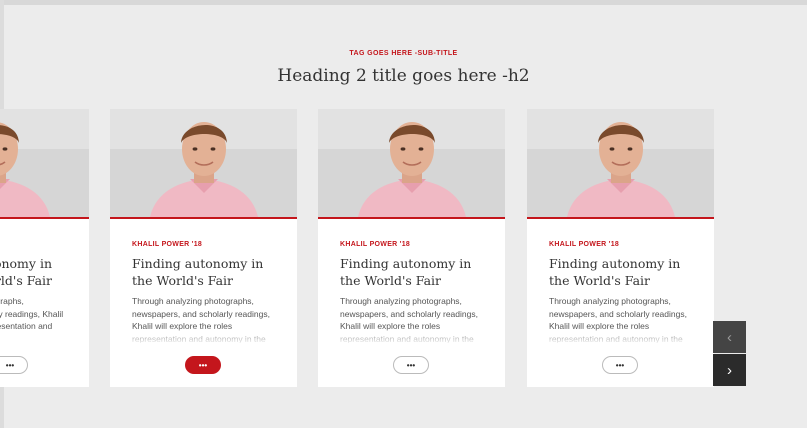  Describe the element at coordinates (403, 76) in the screenshot. I see `section-heading: Heading 2 title goes here -h2` at that location.